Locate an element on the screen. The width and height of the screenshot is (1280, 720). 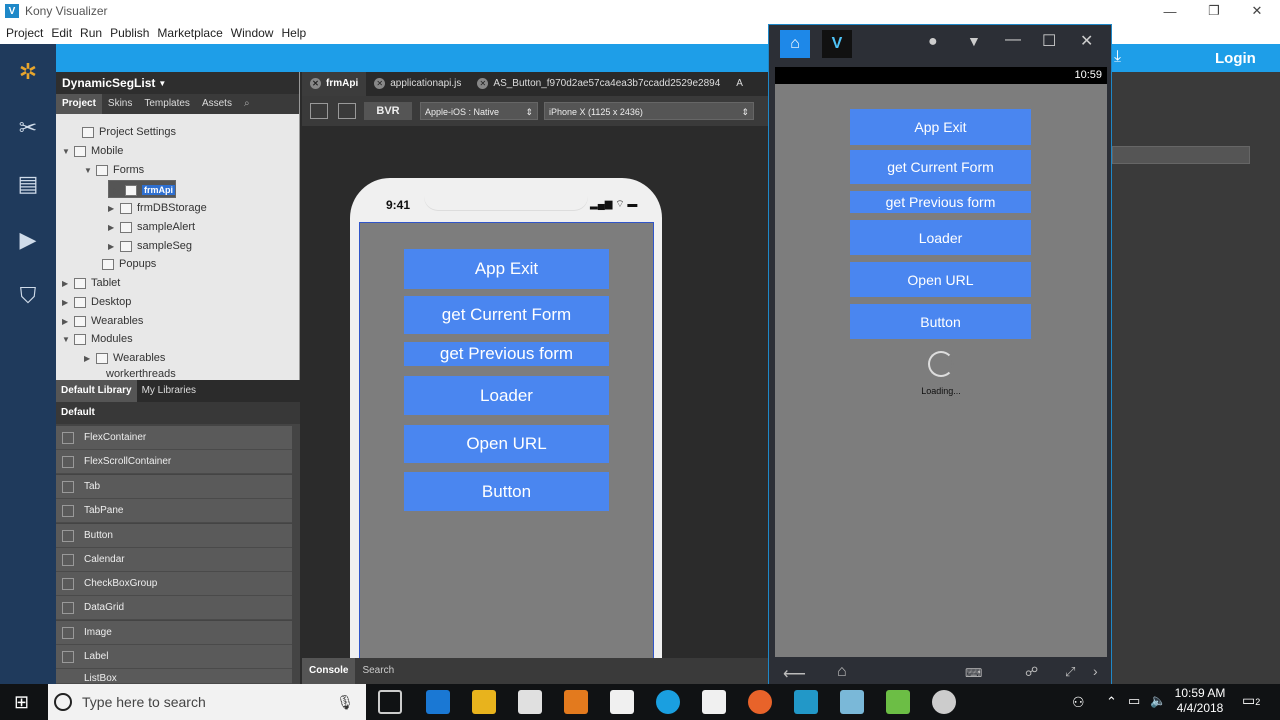
firefox-icon is located at coordinates (760, 702).